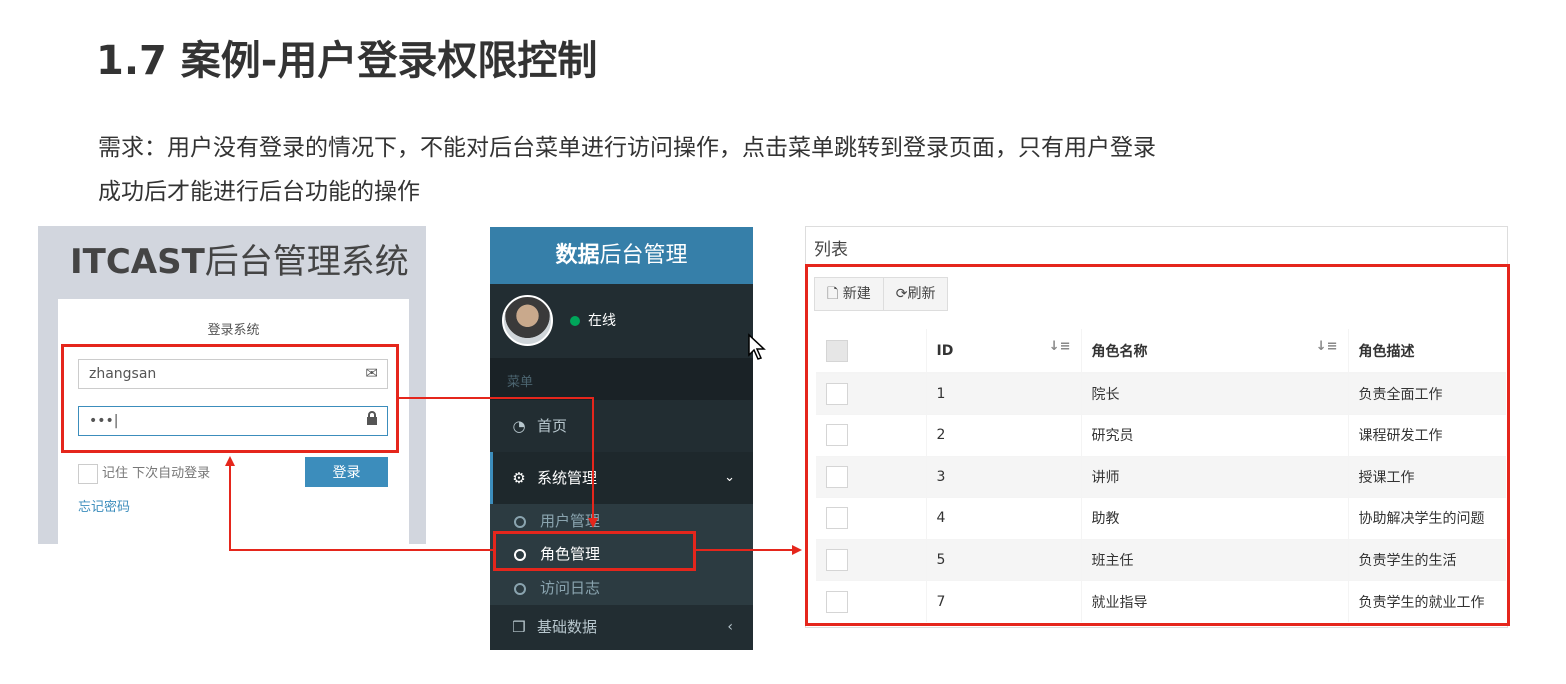  What do you see at coordinates (757, 346) in the screenshot?
I see `mouse-cursor-icon` at bounding box center [757, 346].